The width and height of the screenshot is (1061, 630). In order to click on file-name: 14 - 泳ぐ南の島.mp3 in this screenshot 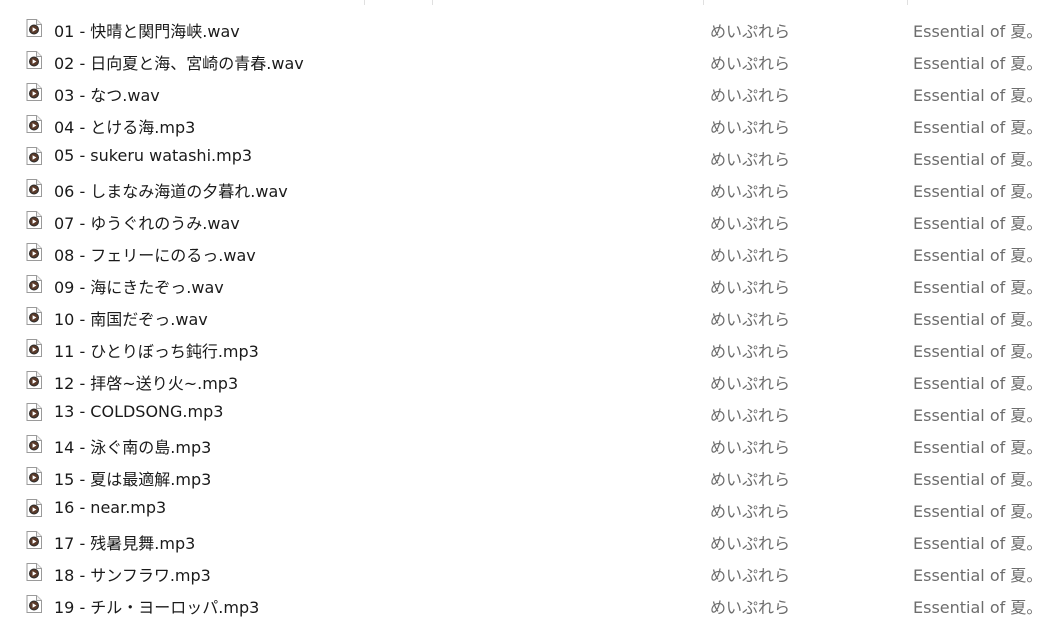, I will do `click(132, 446)`.